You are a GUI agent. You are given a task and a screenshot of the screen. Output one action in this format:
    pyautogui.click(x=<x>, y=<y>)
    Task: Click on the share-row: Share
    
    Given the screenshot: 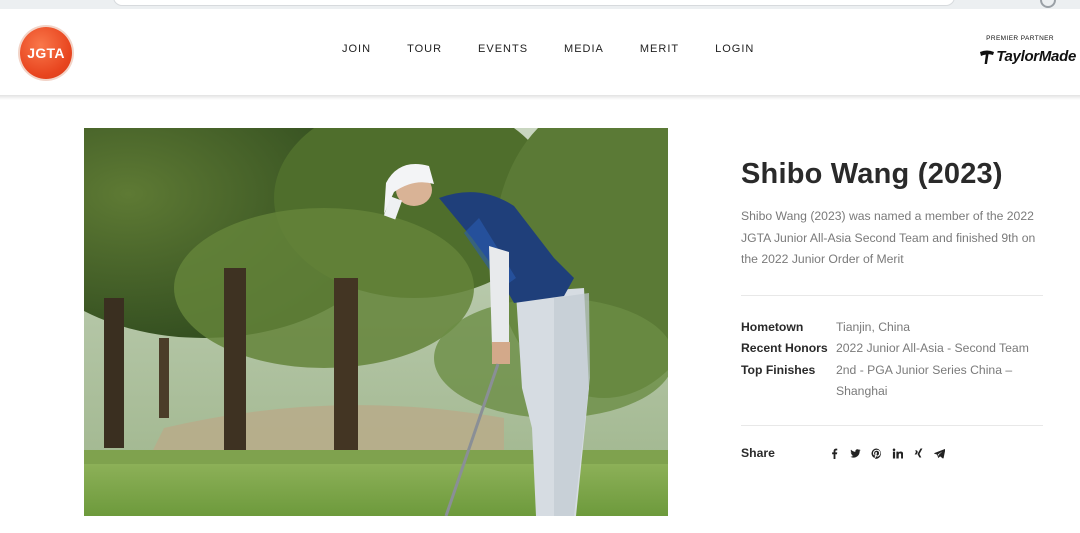 What is the action you would take?
    pyautogui.click(x=891, y=453)
    